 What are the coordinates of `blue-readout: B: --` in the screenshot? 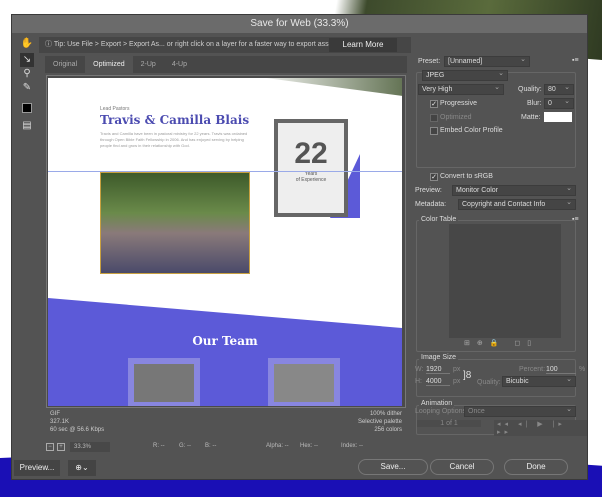 It's located at (211, 446).